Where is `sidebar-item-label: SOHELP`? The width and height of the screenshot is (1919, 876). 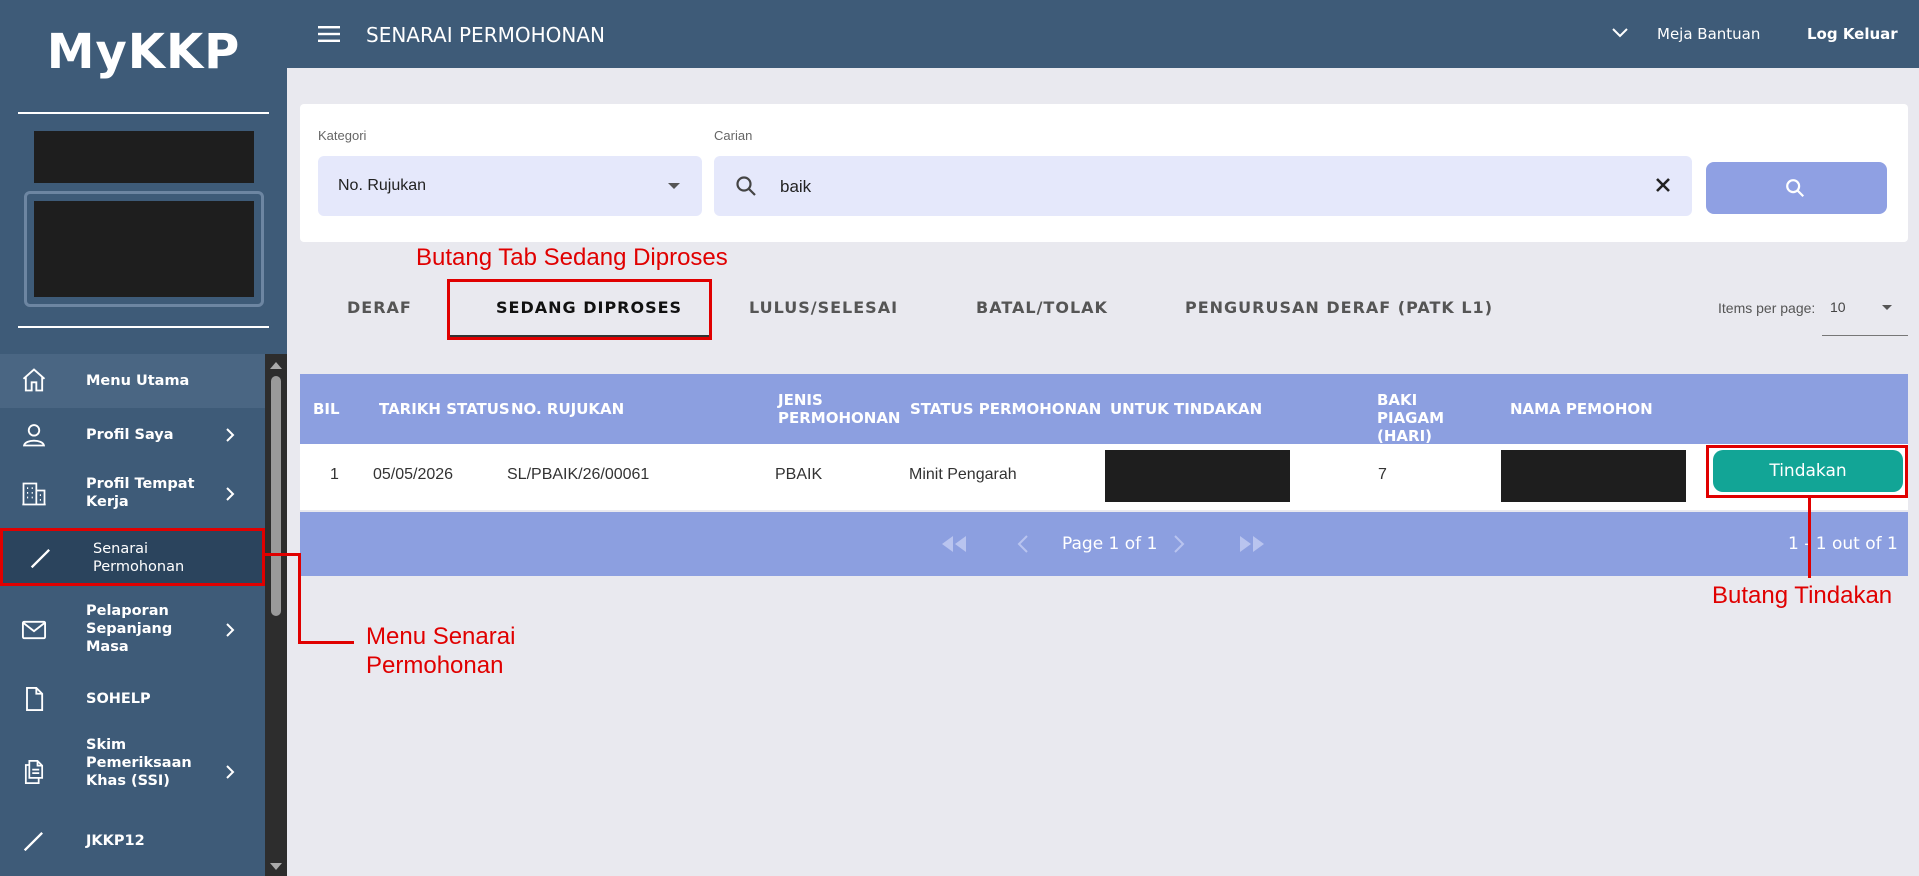 sidebar-item-label: SOHELP is located at coordinates (118, 699).